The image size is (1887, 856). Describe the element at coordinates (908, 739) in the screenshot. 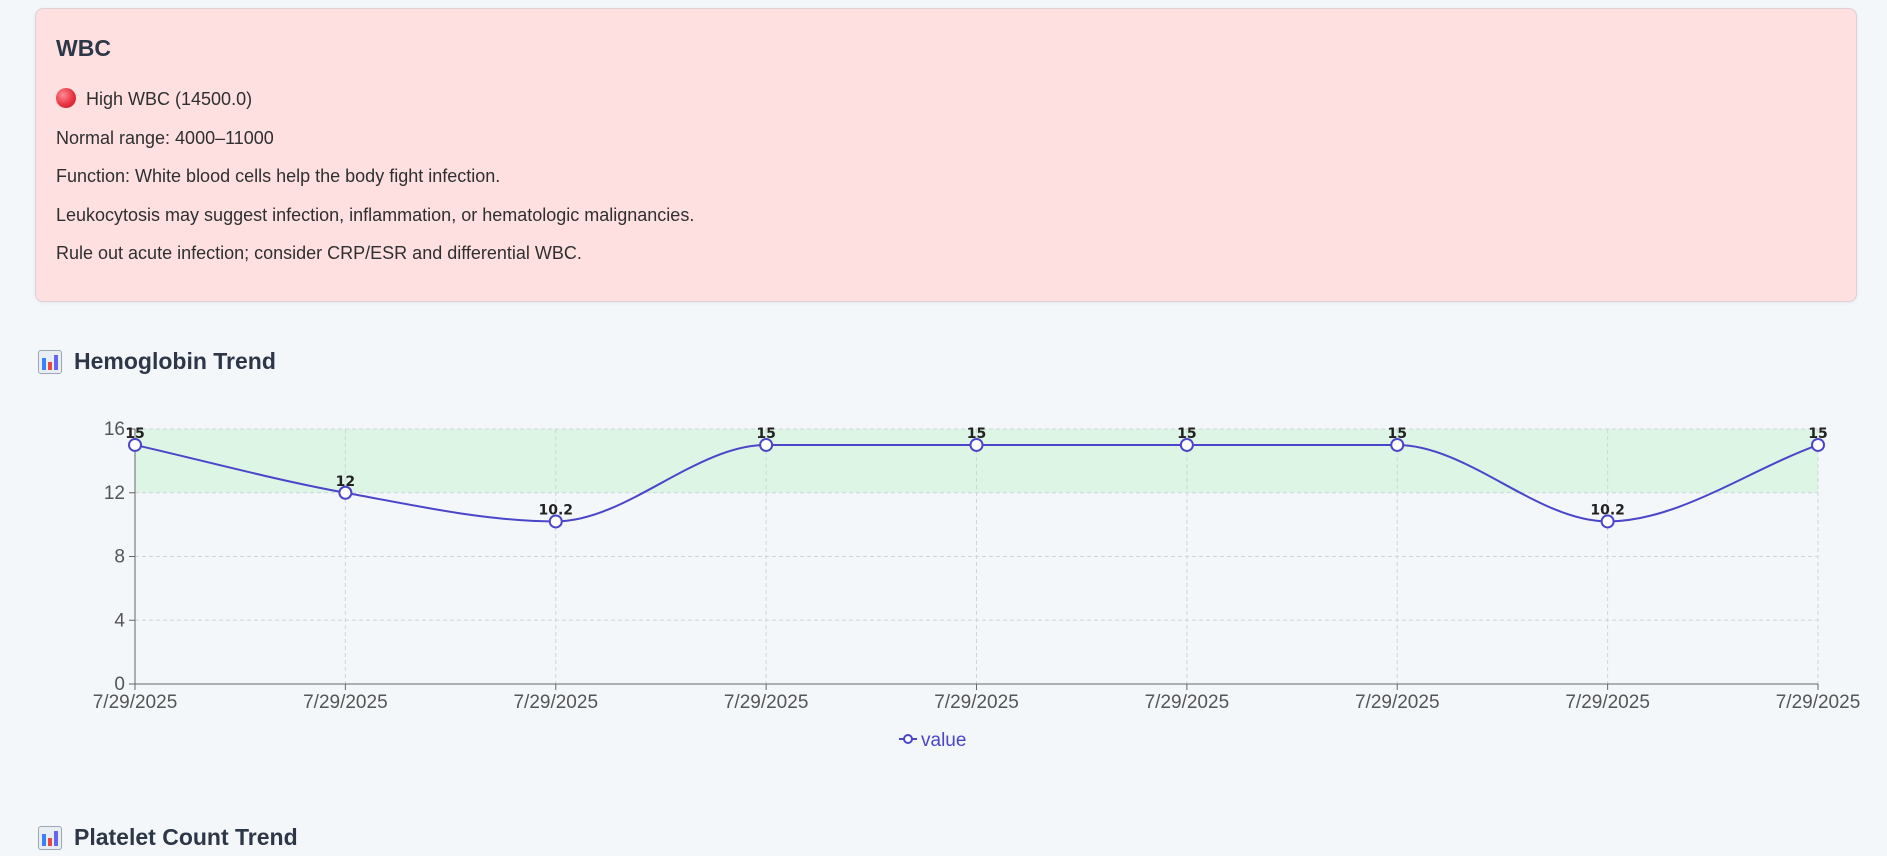

I see `legend-marker-icon` at that location.